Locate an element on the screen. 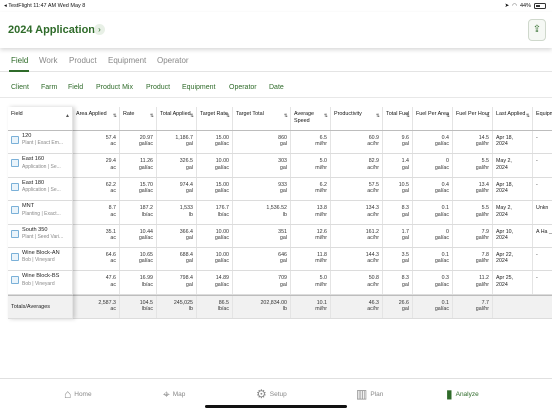 Image resolution: width=552 pixels, height=414 pixels. trate-unit: gal/ac is located at coordinates (221, 261).